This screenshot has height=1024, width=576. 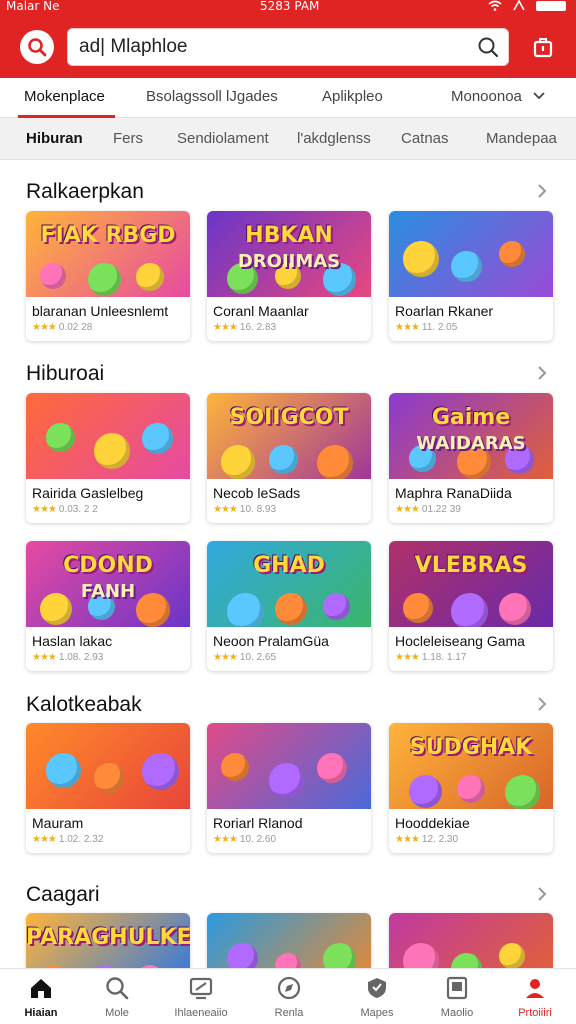 I want to click on app-card: Roriarl Rlanod ★★★ 10. 2.60, so click(x=289, y=788).